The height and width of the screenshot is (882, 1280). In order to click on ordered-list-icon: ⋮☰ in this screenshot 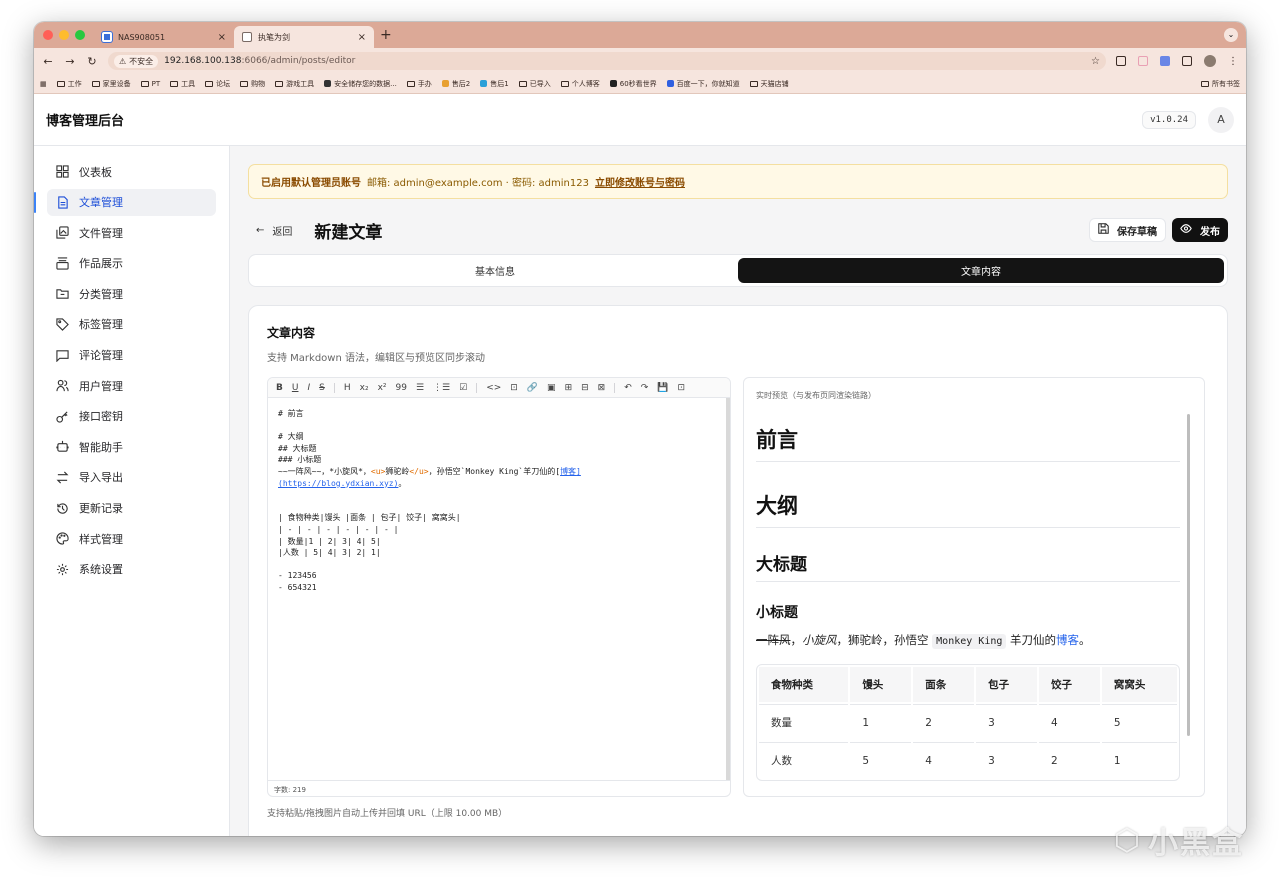, I will do `click(441, 388)`.